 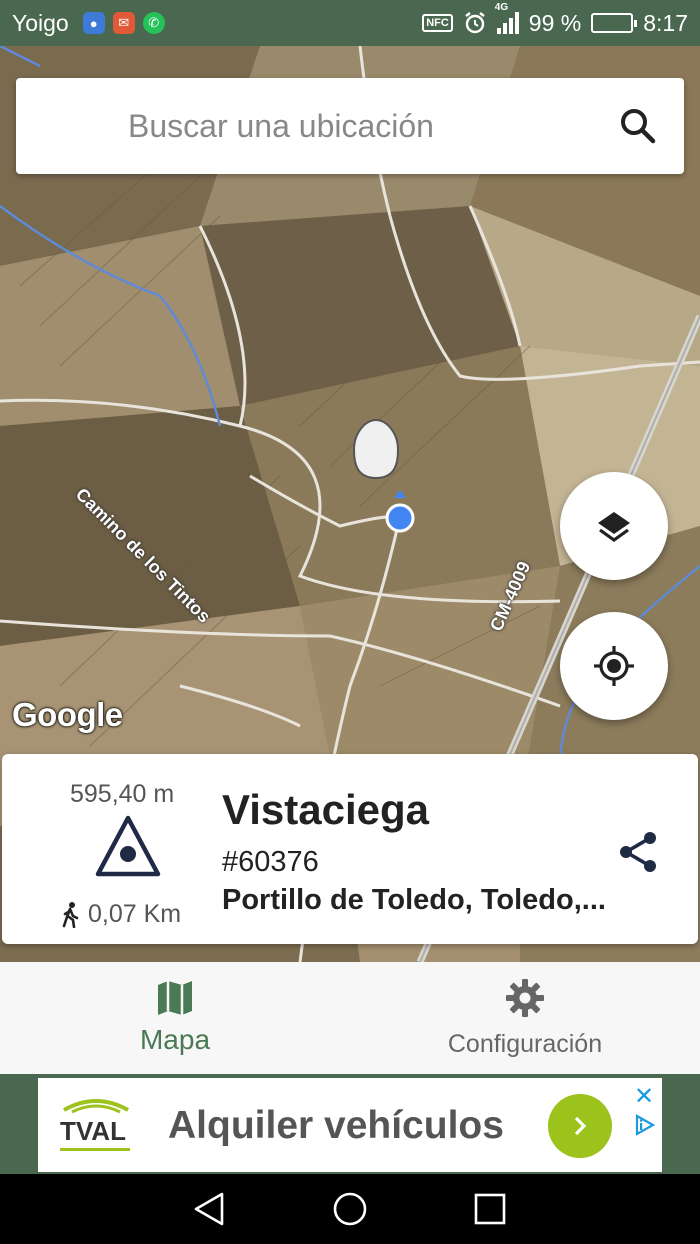 I want to click on tab-mapa: Mapa, so click(x=175, y=1018).